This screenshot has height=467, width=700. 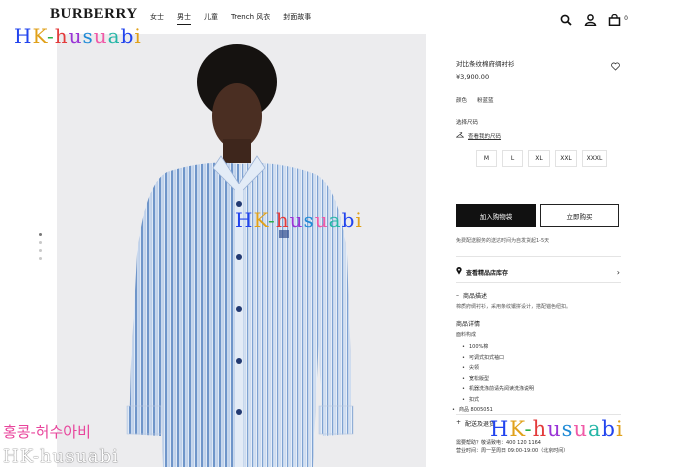 What do you see at coordinates (496, 215) in the screenshot?
I see `add-to-bag-button: 加入购物袋` at bounding box center [496, 215].